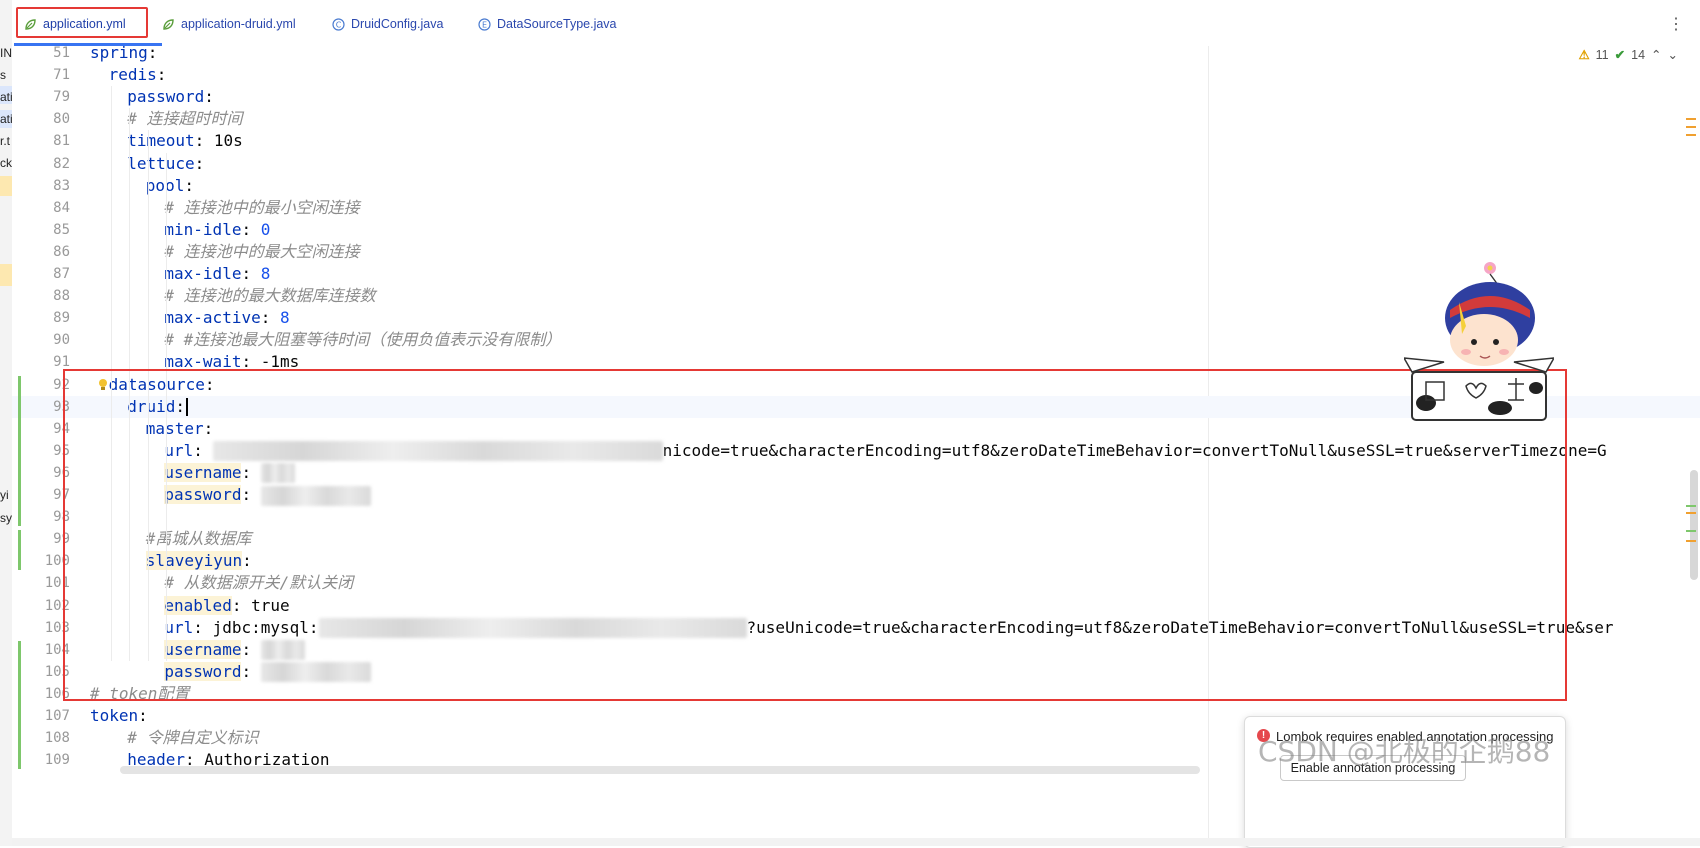 This screenshot has width=1700, height=848. I want to click on code-line: 80 # 连接超时时间, so click(856, 119).